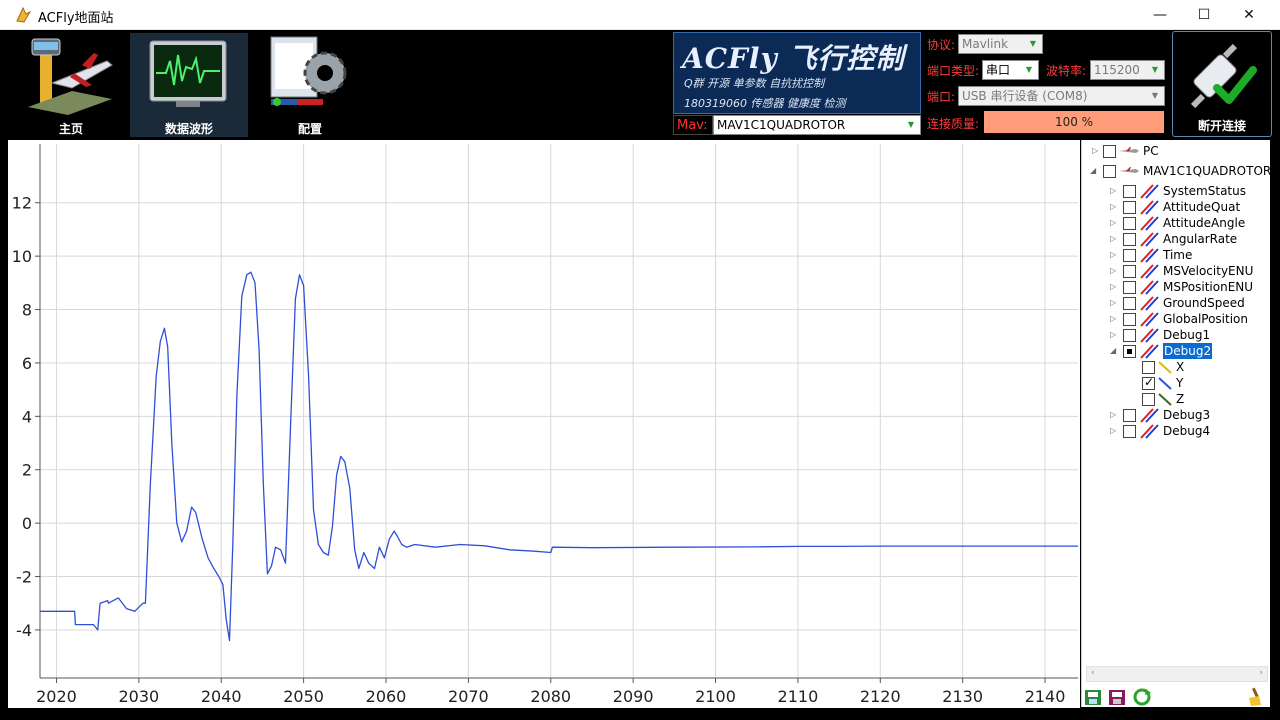 The width and height of the screenshot is (1280, 720). What do you see at coordinates (1142, 697) in the screenshot?
I see `refresh-icon` at bounding box center [1142, 697].